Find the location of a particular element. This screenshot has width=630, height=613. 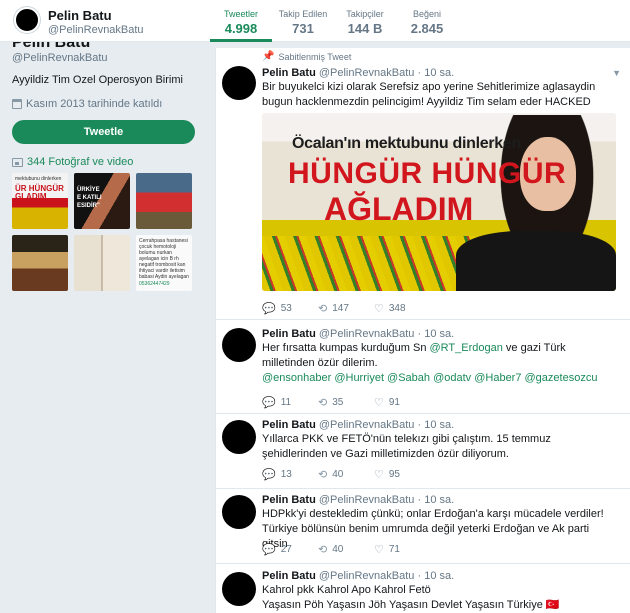

pinned-indicator: 📌 Sabitlenmiş Tweet is located at coordinates (306, 56).